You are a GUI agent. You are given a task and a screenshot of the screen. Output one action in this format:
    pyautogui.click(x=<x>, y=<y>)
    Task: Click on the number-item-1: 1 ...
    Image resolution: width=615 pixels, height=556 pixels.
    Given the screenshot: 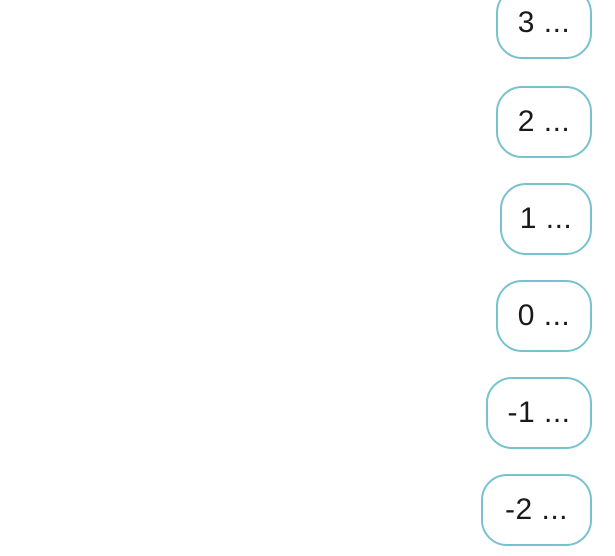 What is the action you would take?
    pyautogui.click(x=546, y=219)
    